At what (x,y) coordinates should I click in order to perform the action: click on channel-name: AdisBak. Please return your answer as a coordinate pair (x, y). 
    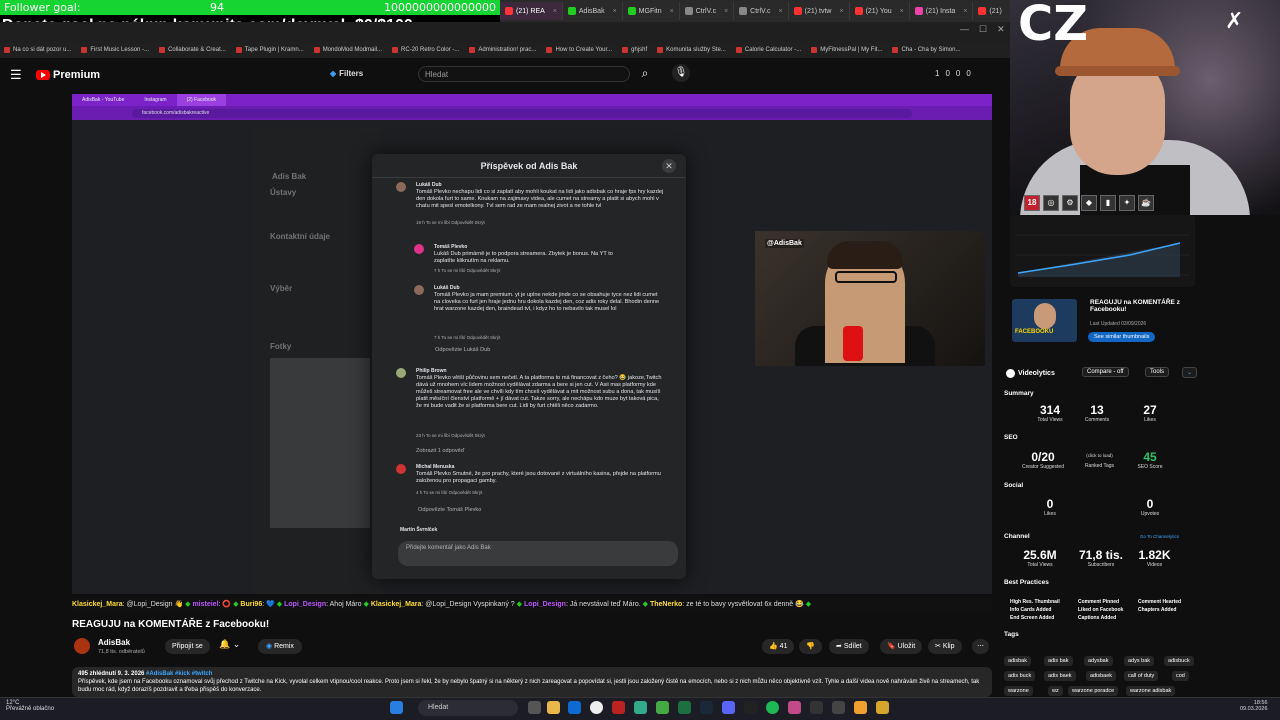
    Looking at the image, I should click on (114, 642).